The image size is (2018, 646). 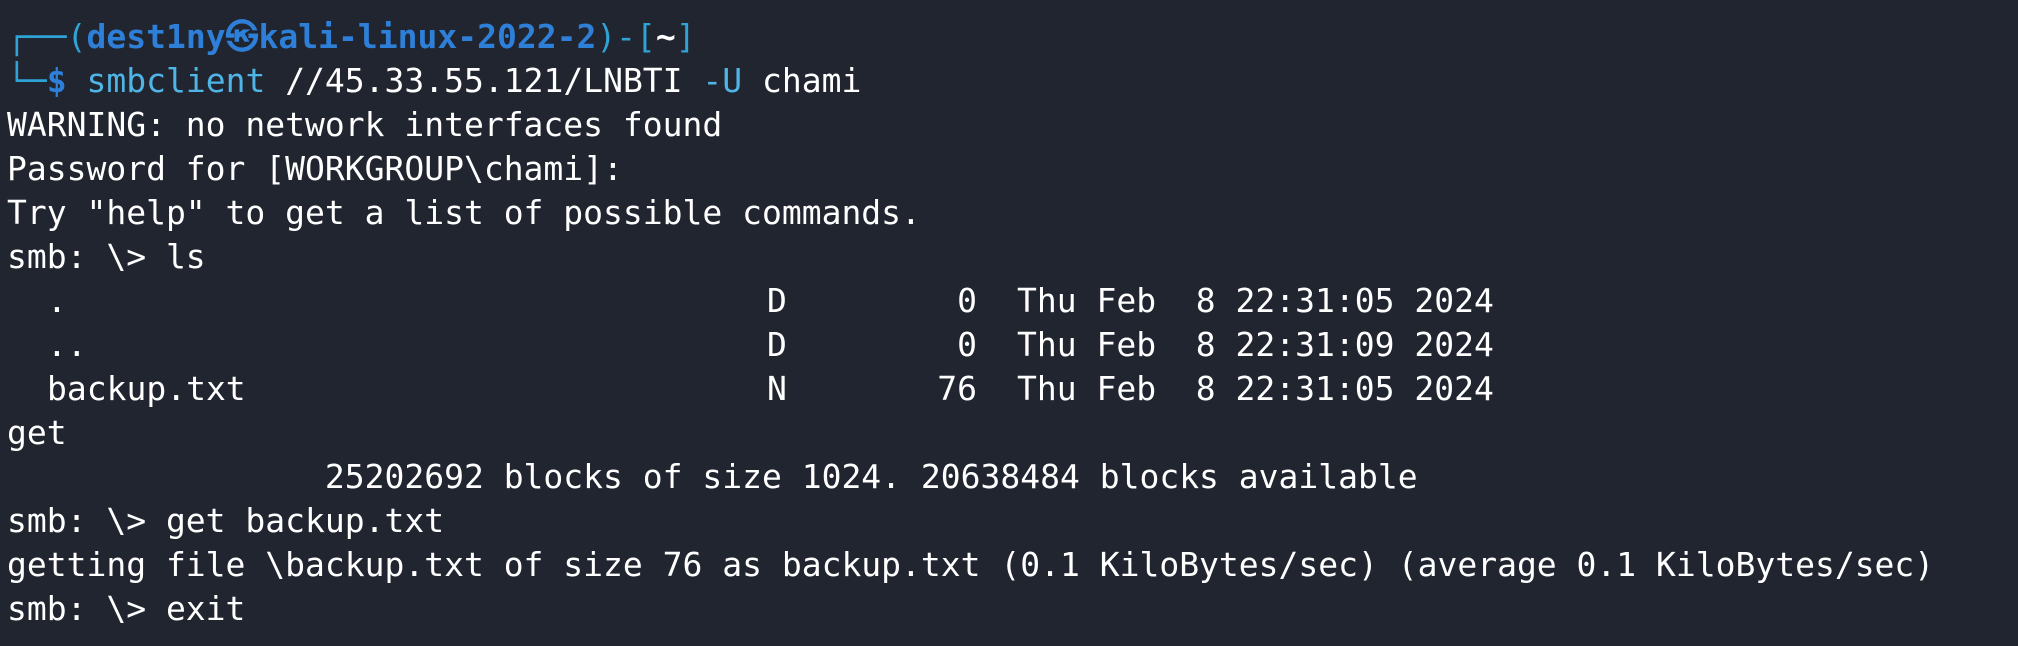 I want to click on listing-name: .., so click(x=67, y=344).